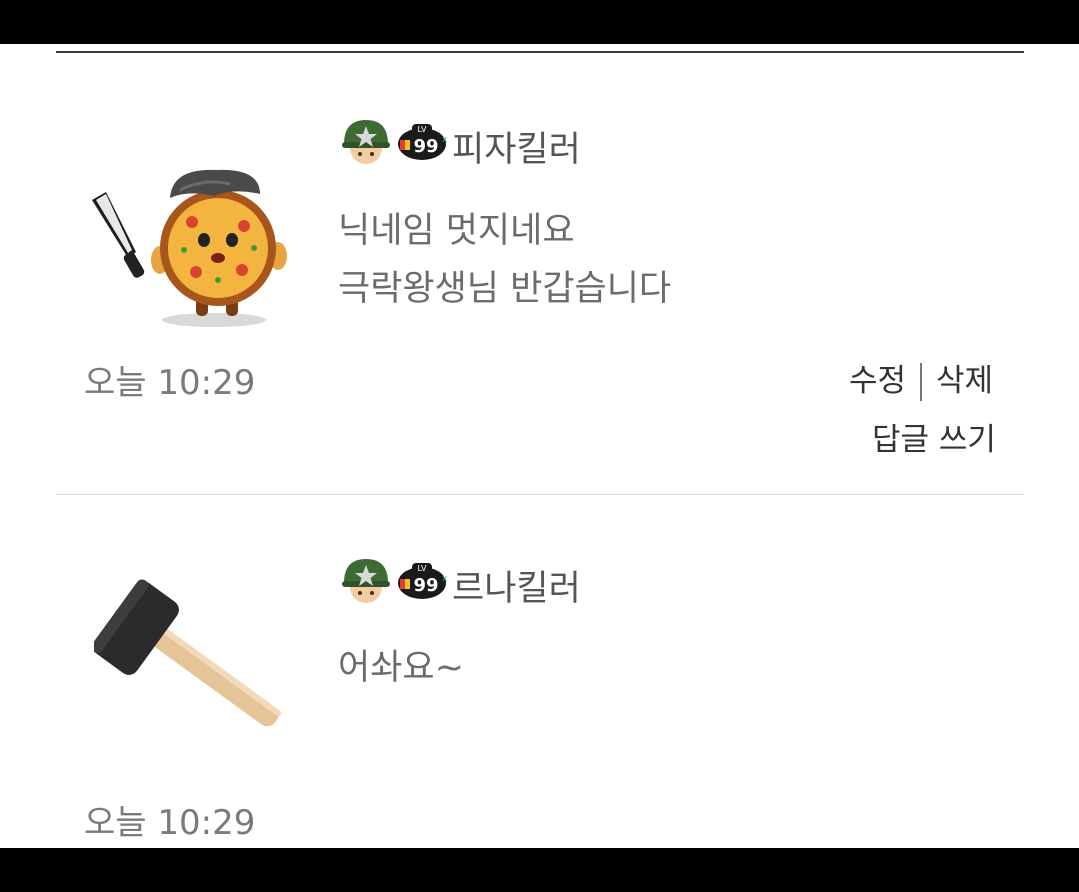 The width and height of the screenshot is (1079, 892). I want to click on username: 르나킬러, so click(516, 589).